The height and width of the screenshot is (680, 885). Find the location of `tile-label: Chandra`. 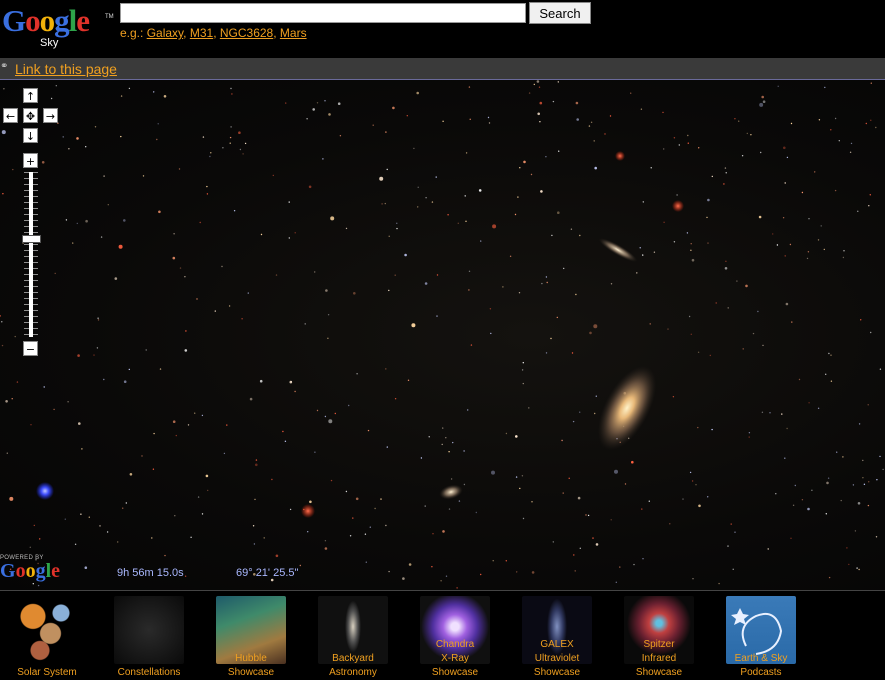

tile-label: Chandra is located at coordinates (455, 644).